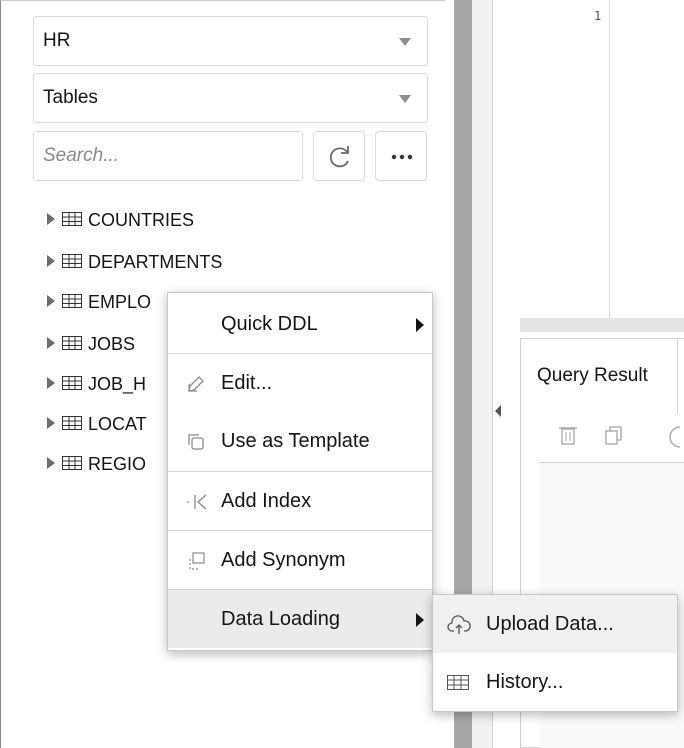  Describe the element at coordinates (70, 97) in the screenshot. I see `object-type-select-value: Tables` at that location.